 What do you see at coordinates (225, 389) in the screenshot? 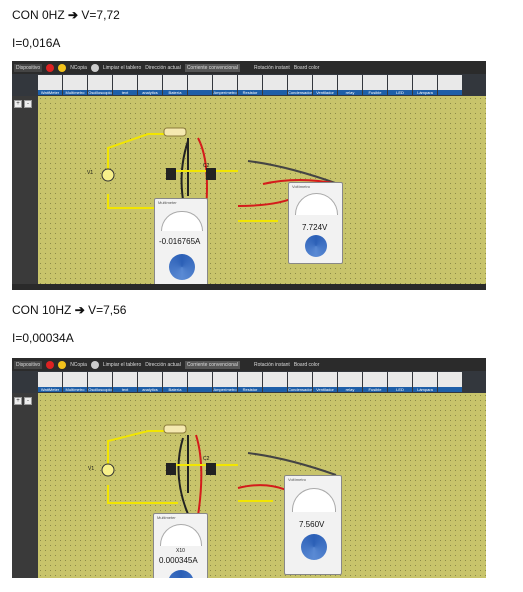
I see `toolbar-tool-label: Amperímetro` at bounding box center [225, 389].